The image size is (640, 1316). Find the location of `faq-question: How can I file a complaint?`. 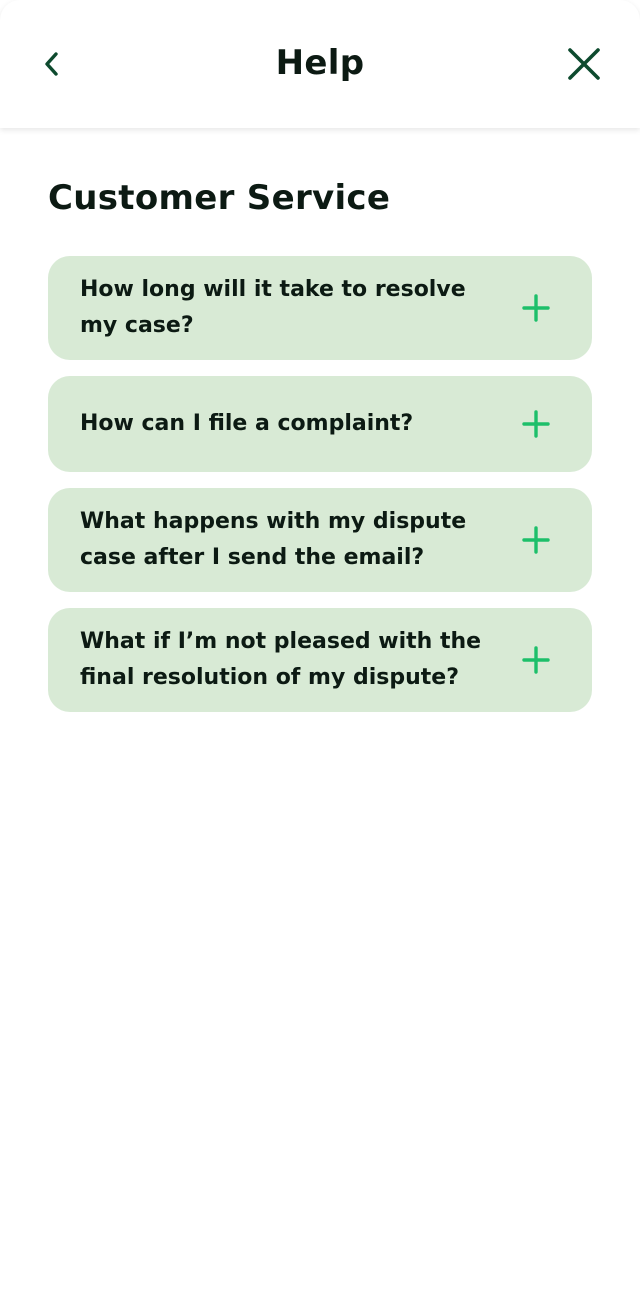

faq-question: How can I file a complaint? is located at coordinates (247, 423).